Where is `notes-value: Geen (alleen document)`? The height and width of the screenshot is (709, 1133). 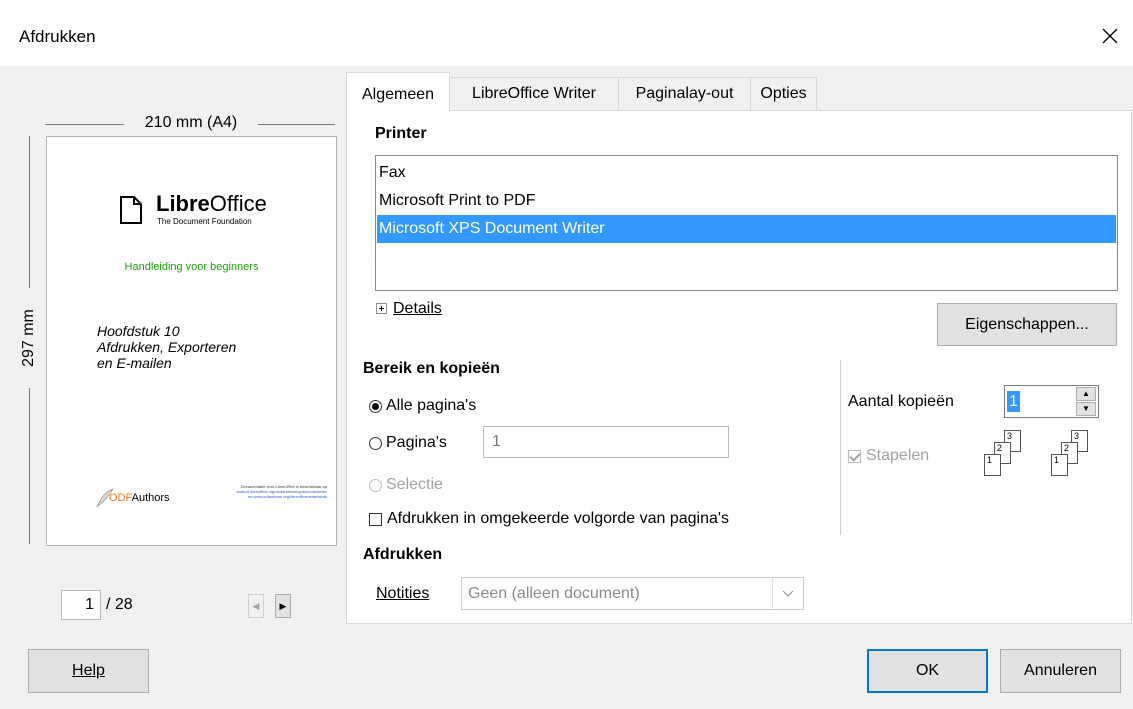 notes-value: Geen (alleen document) is located at coordinates (554, 593).